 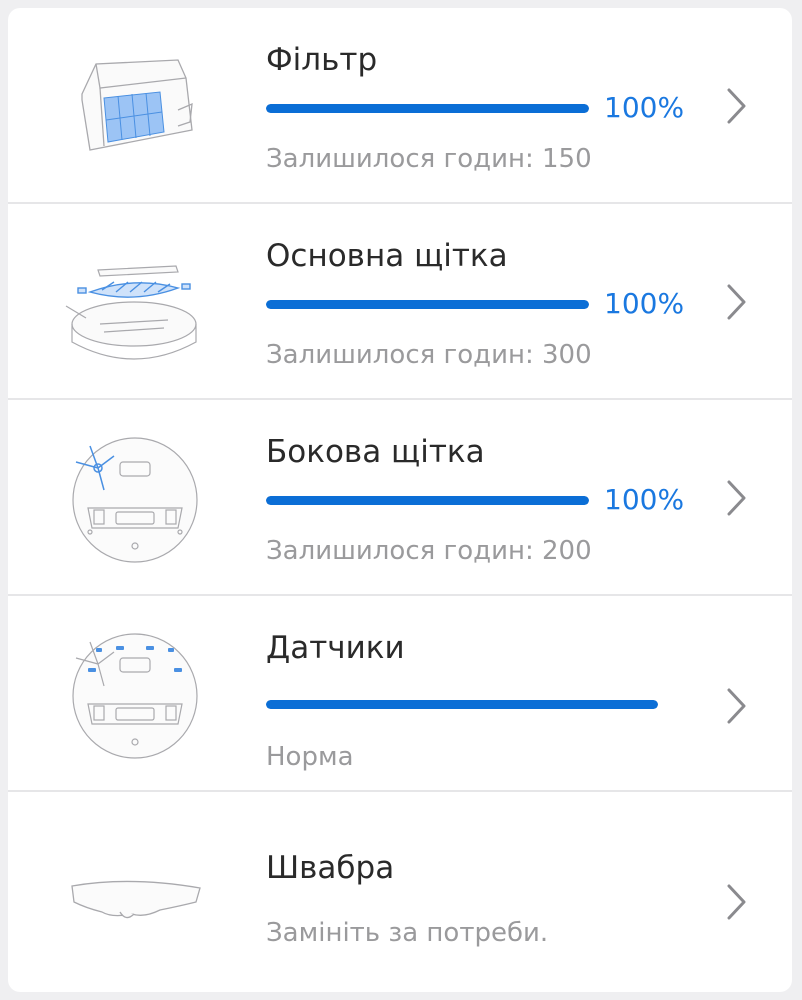 What do you see at coordinates (135, 694) in the screenshot?
I see `sensors-icon` at bounding box center [135, 694].